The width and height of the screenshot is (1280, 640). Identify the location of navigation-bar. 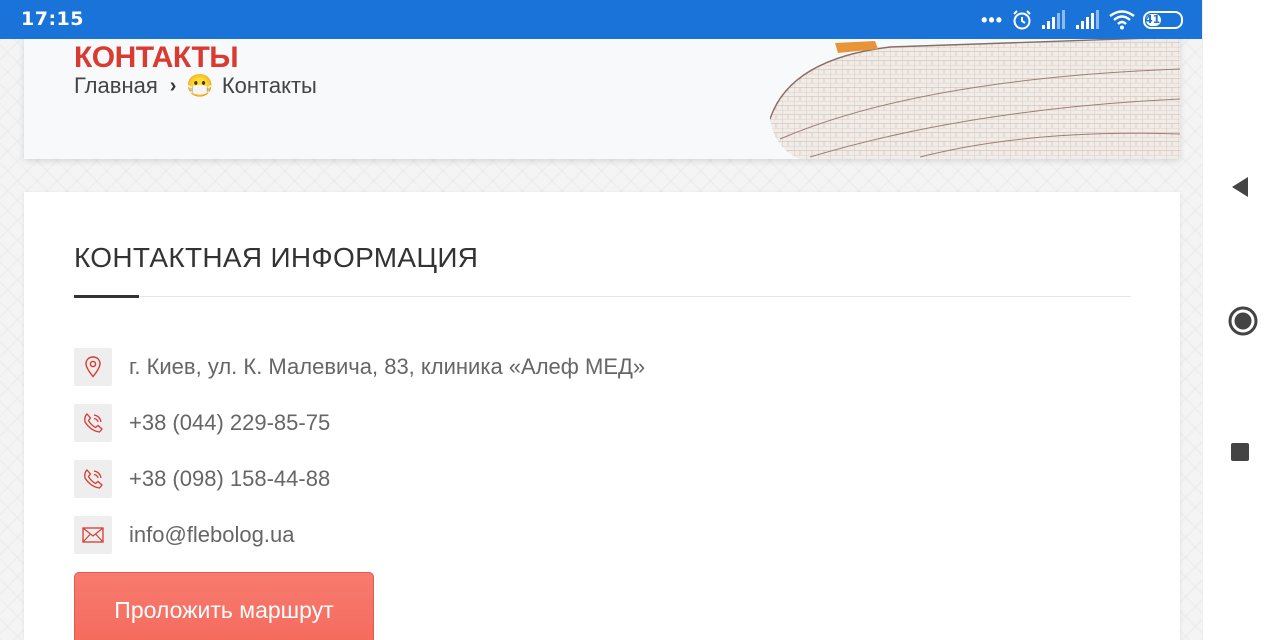
(1241, 320).